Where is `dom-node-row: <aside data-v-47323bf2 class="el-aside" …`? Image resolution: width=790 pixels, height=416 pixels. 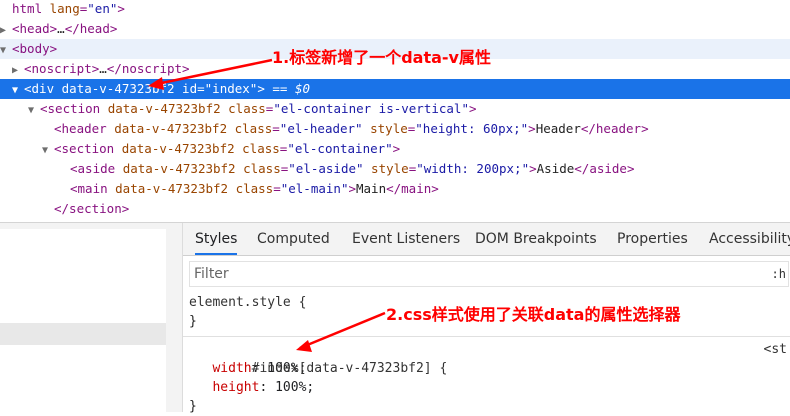 dom-node-row: <aside data-v-47323bf2 class="el-aside" … is located at coordinates (395, 169).